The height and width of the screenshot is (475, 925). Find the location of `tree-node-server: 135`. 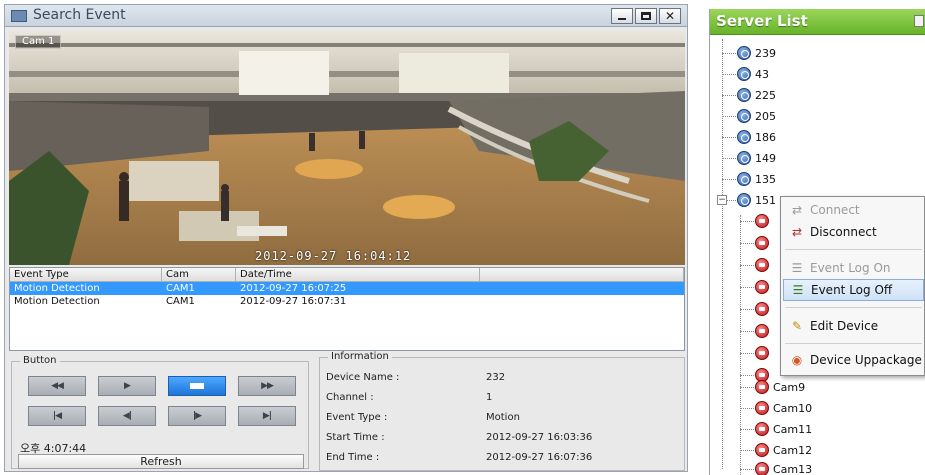

tree-node-server: 135 is located at coordinates (743, 179).